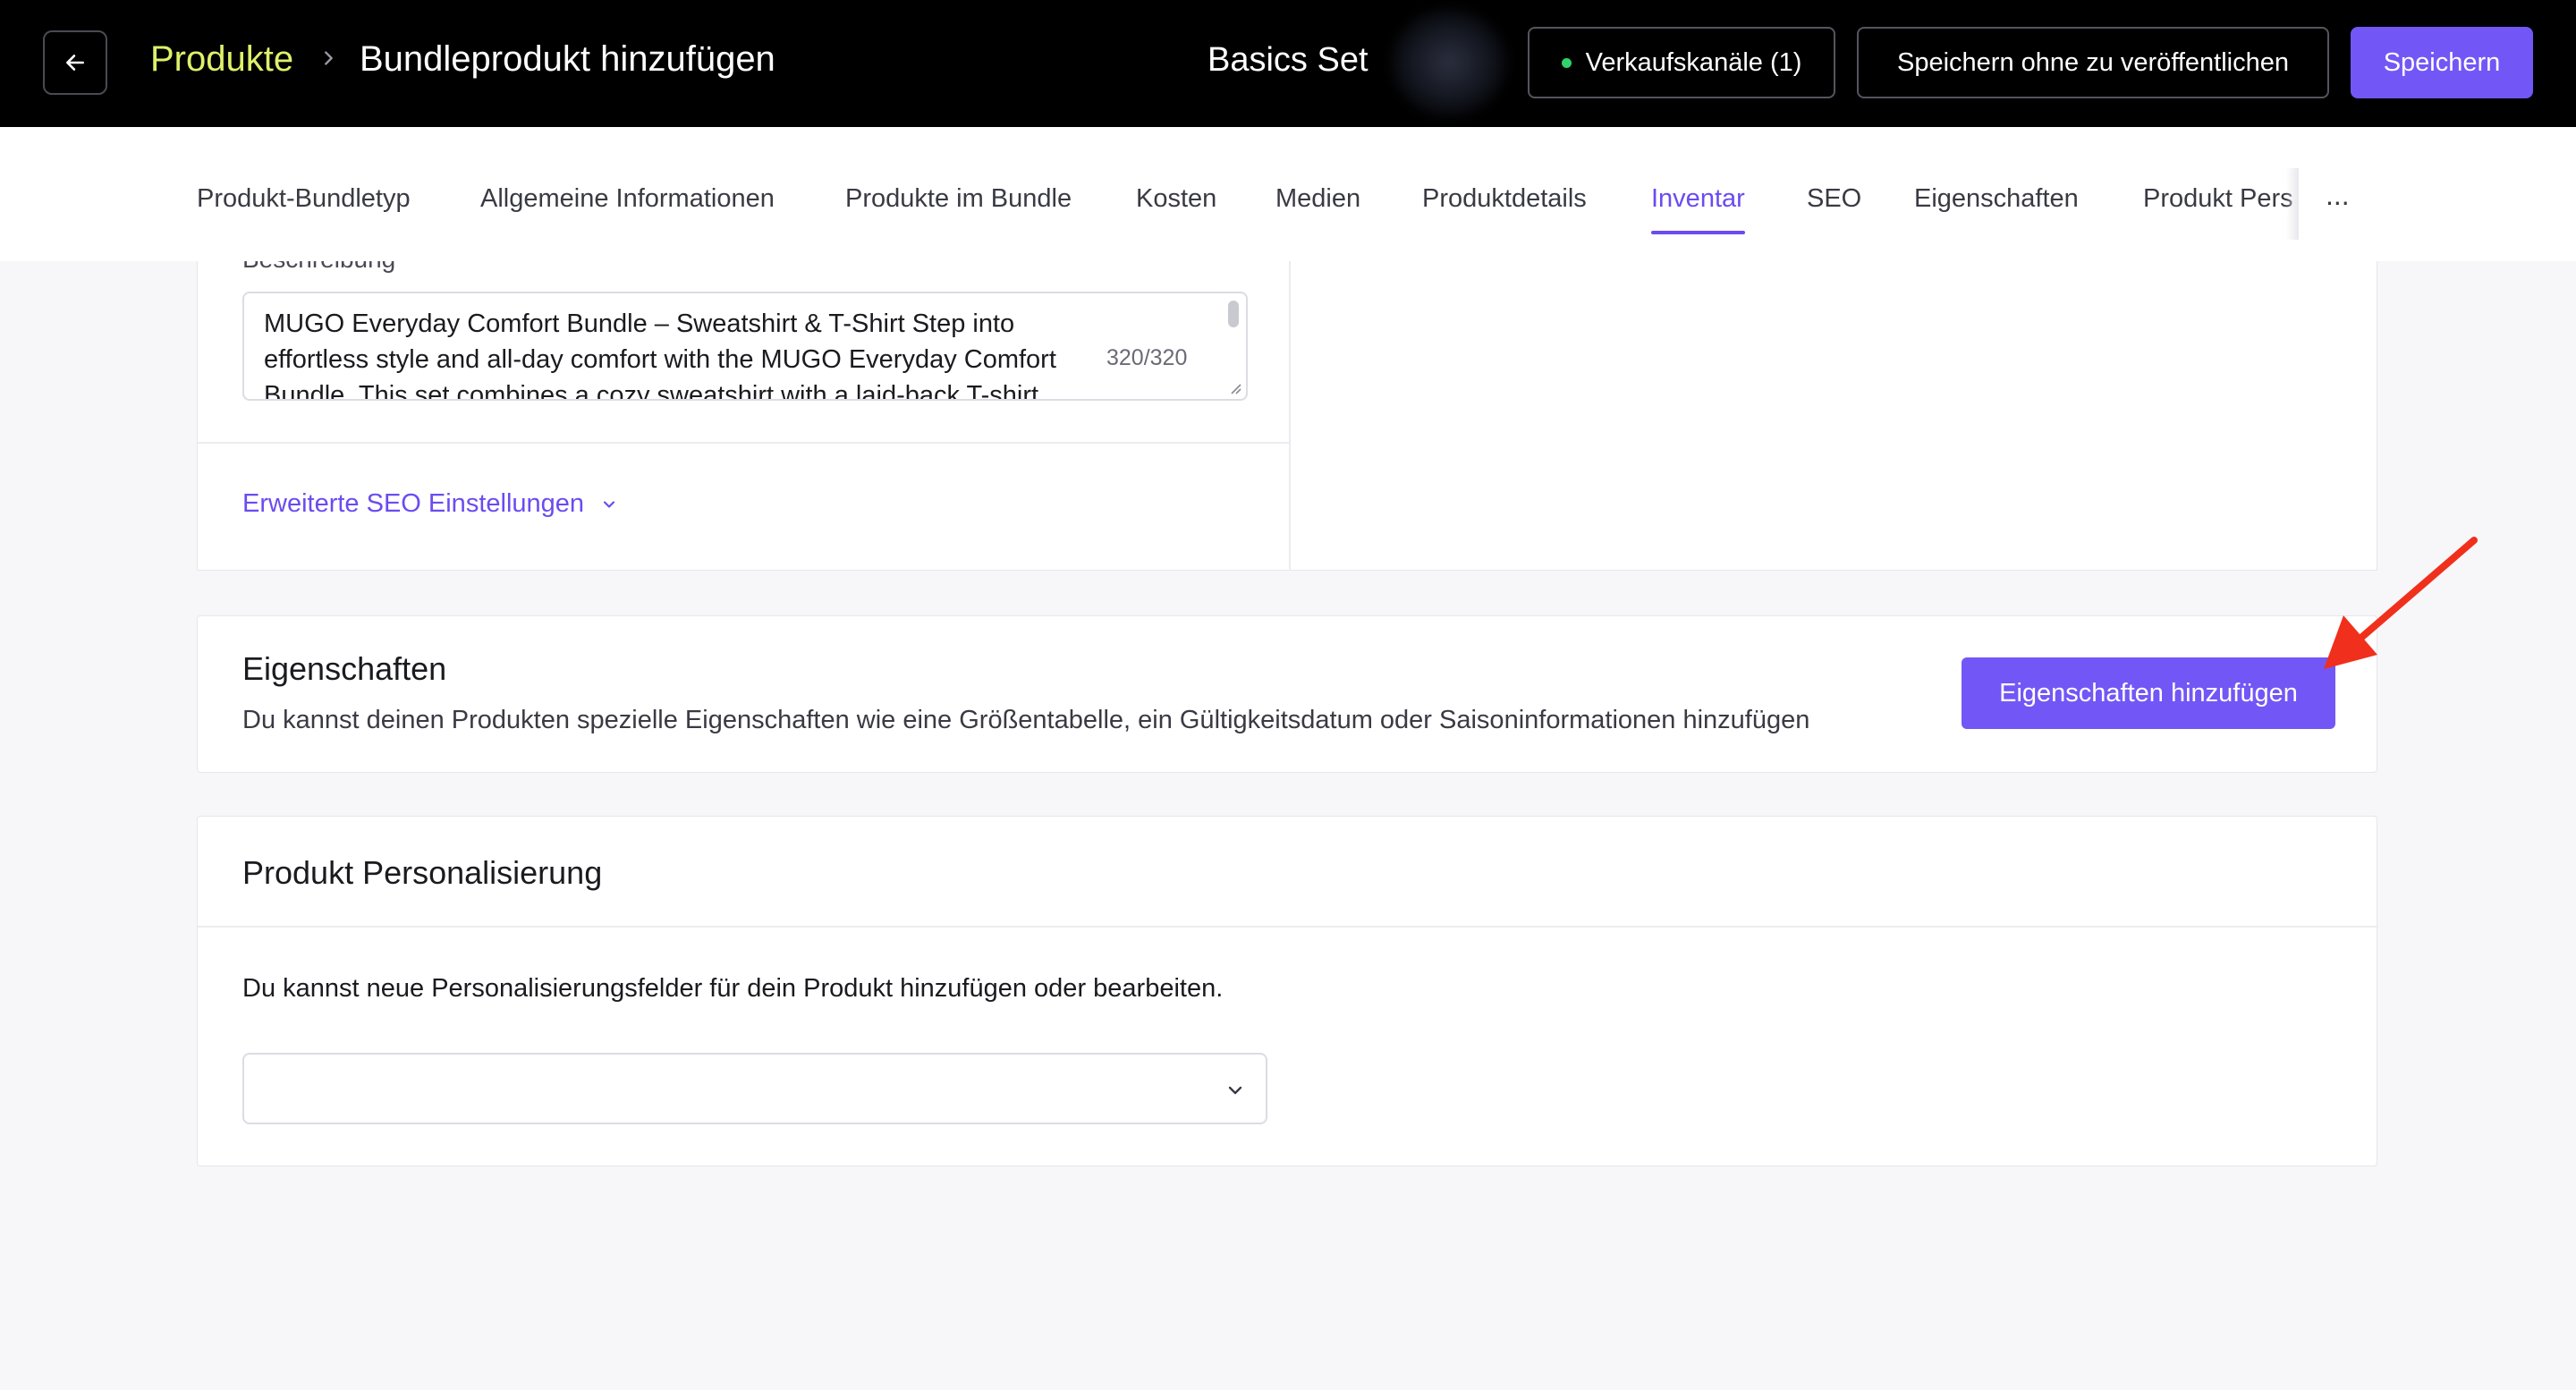 The height and width of the screenshot is (1390, 2576). I want to click on product-thumbnail, so click(1449, 62).